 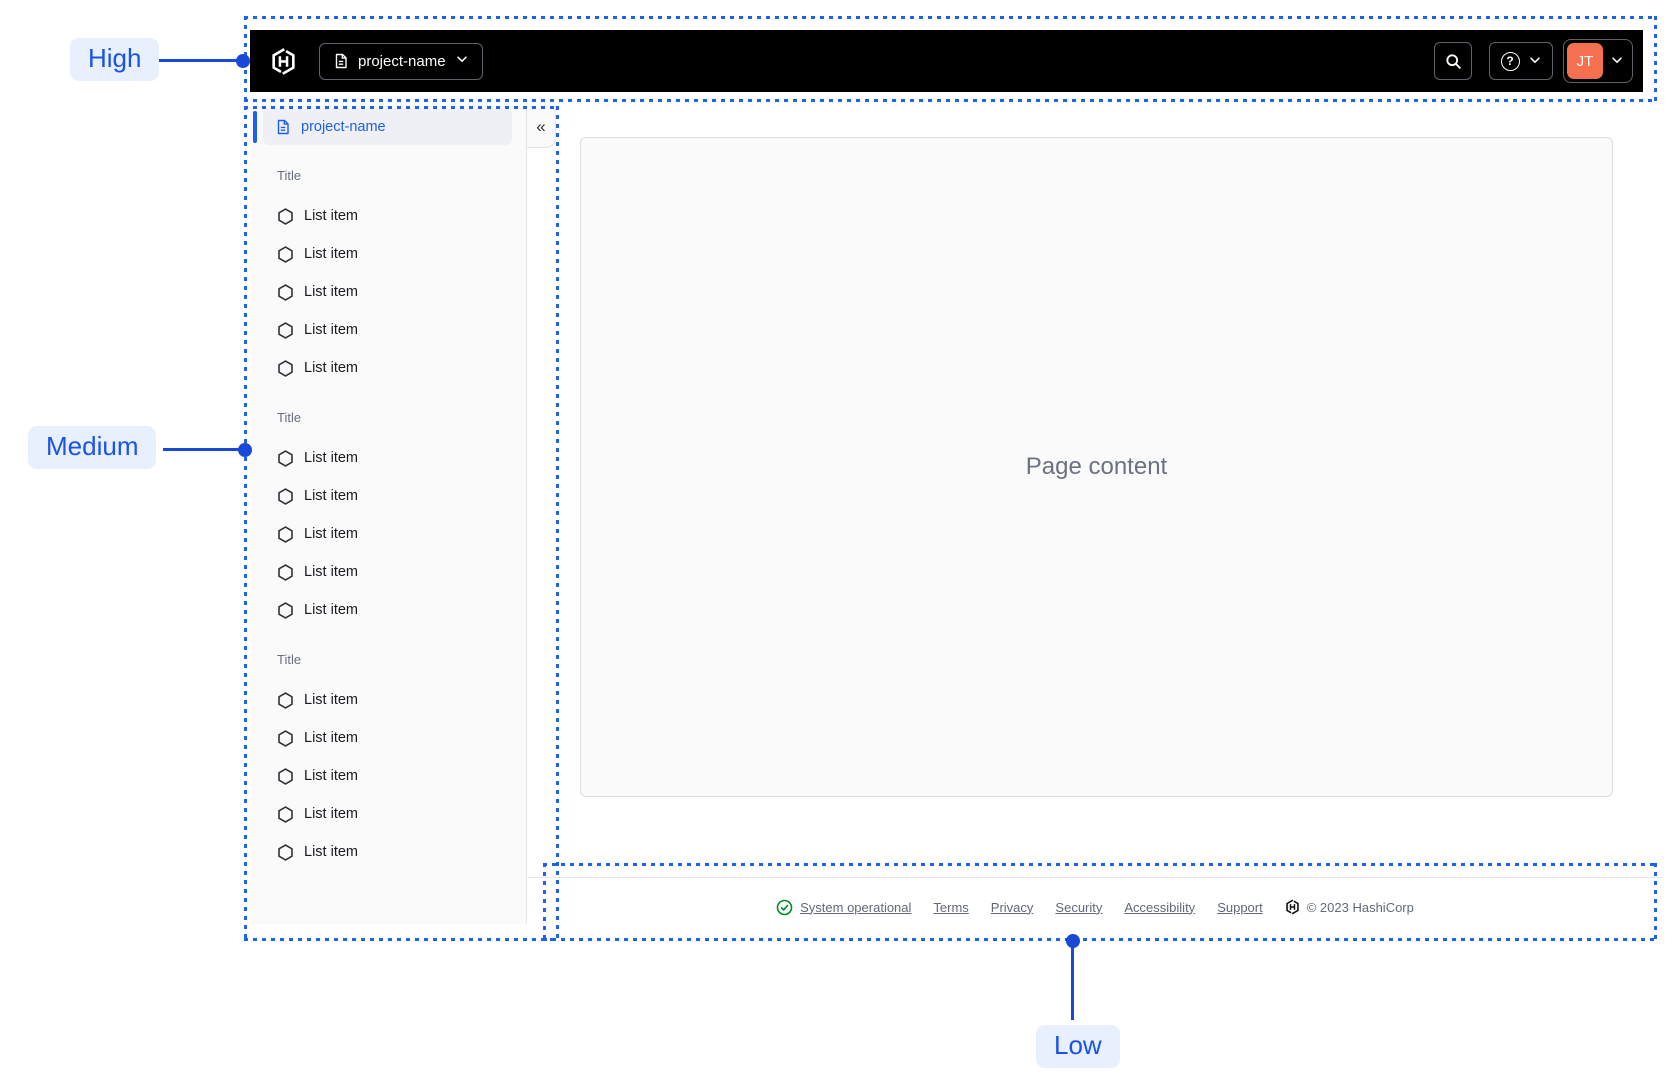 What do you see at coordinates (784, 907) in the screenshot?
I see `check-circle-icon` at bounding box center [784, 907].